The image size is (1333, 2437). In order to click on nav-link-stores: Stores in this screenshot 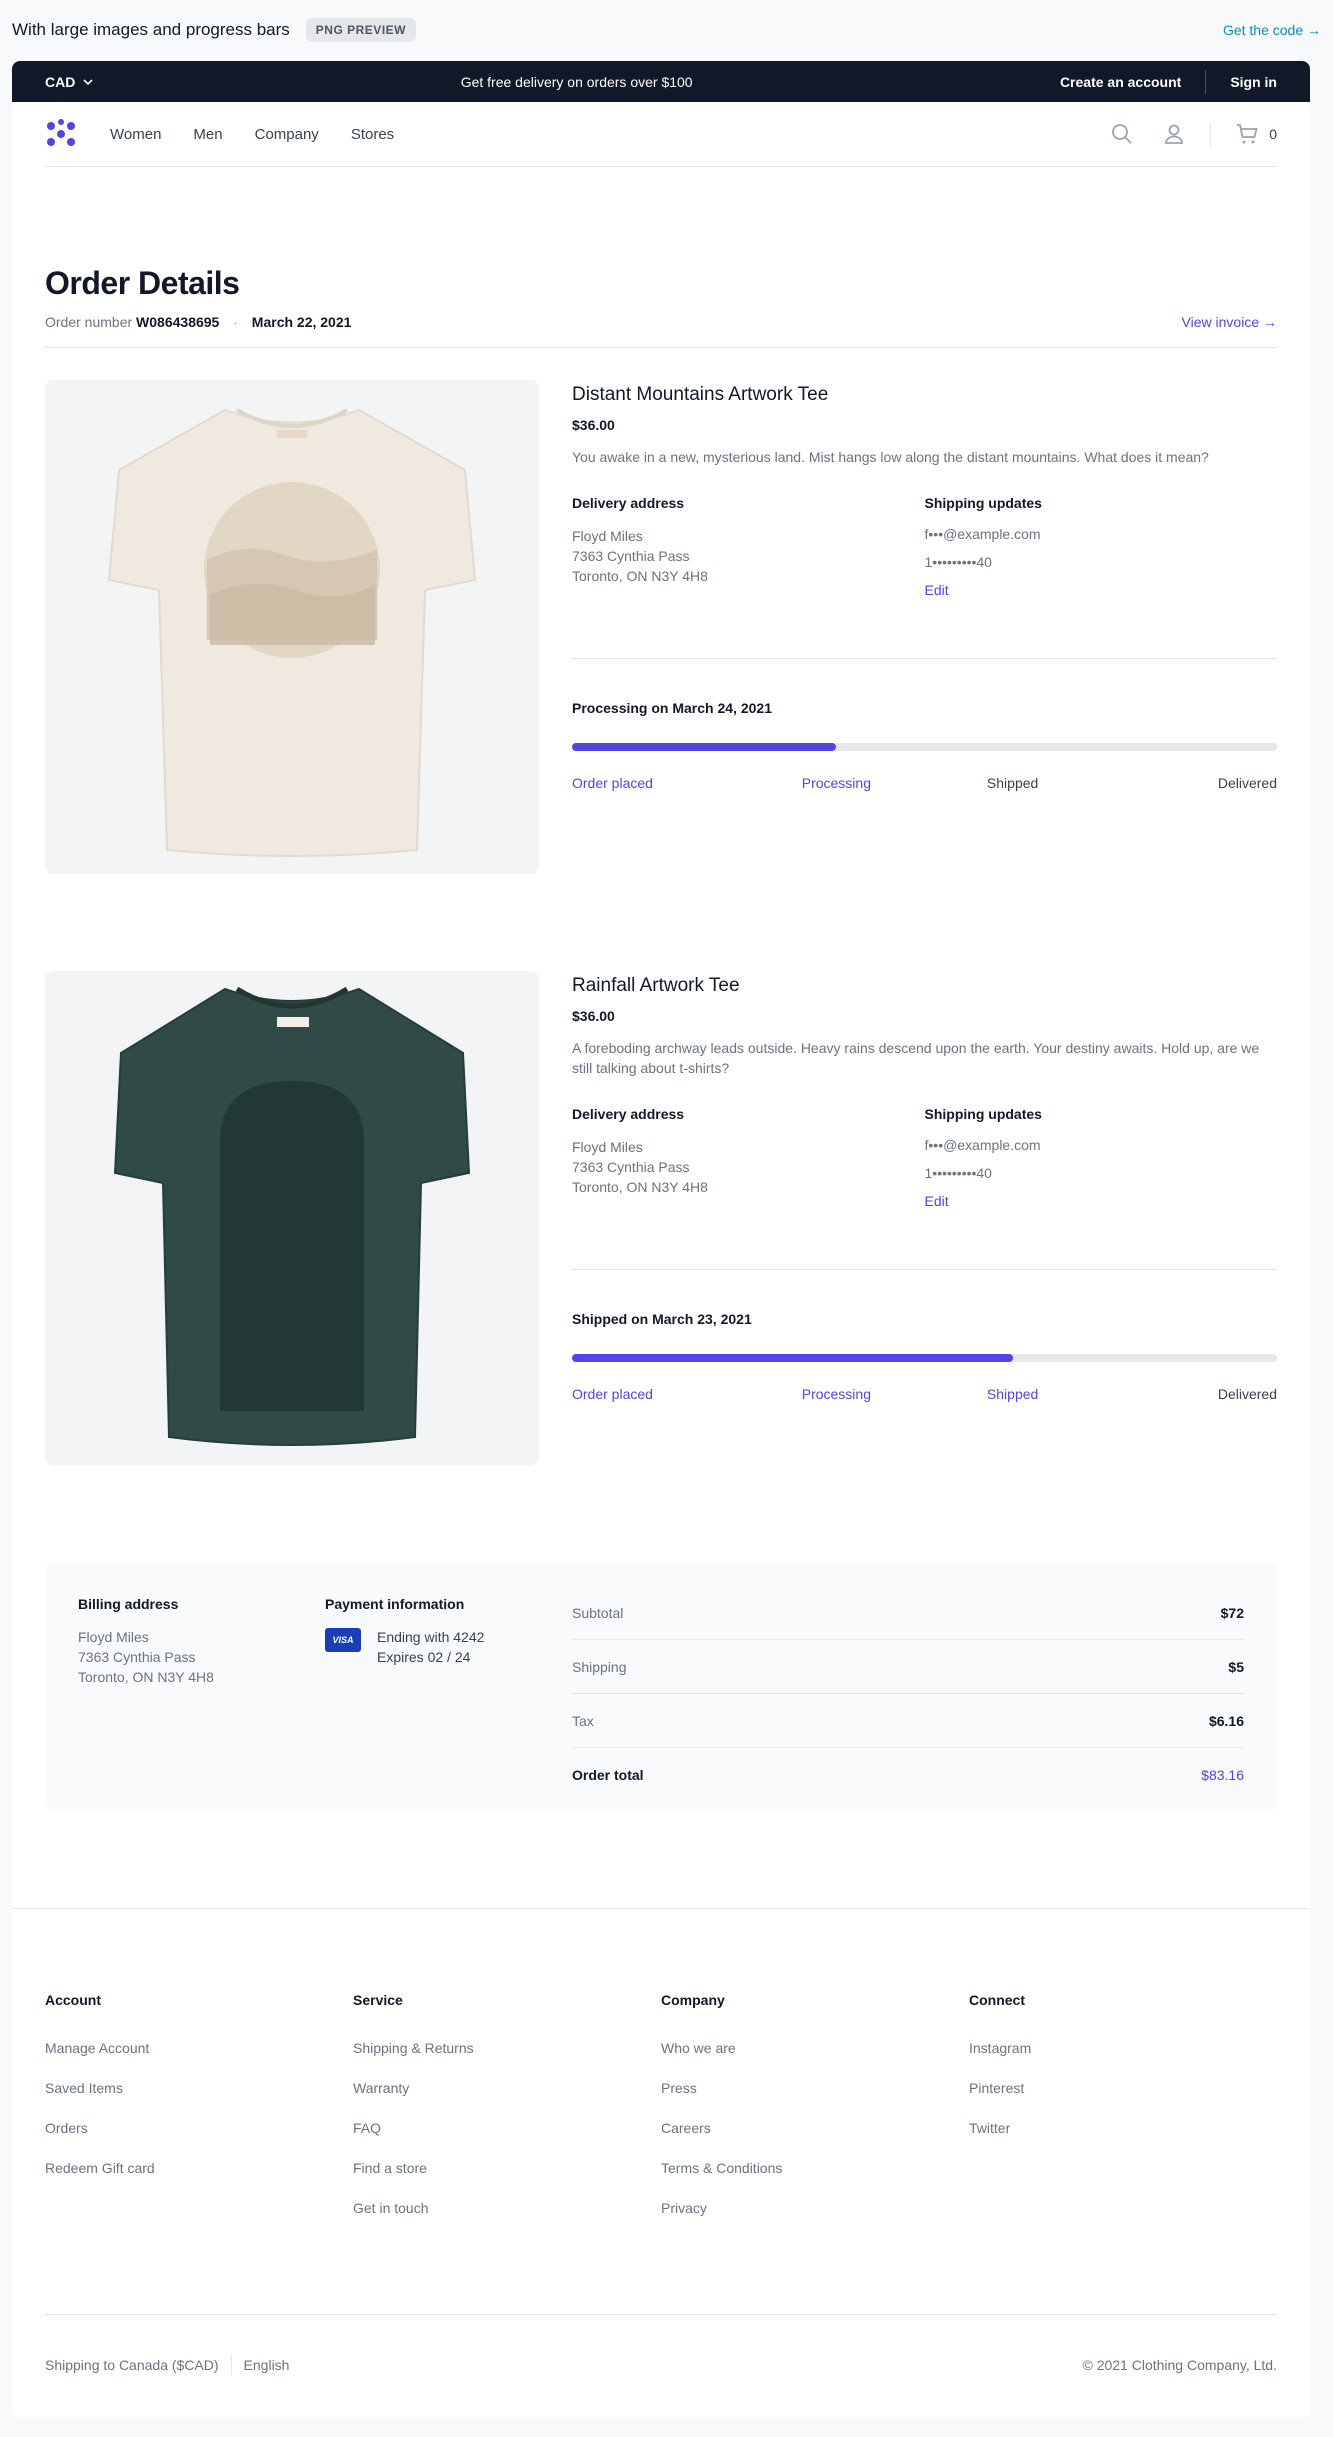, I will do `click(372, 134)`.